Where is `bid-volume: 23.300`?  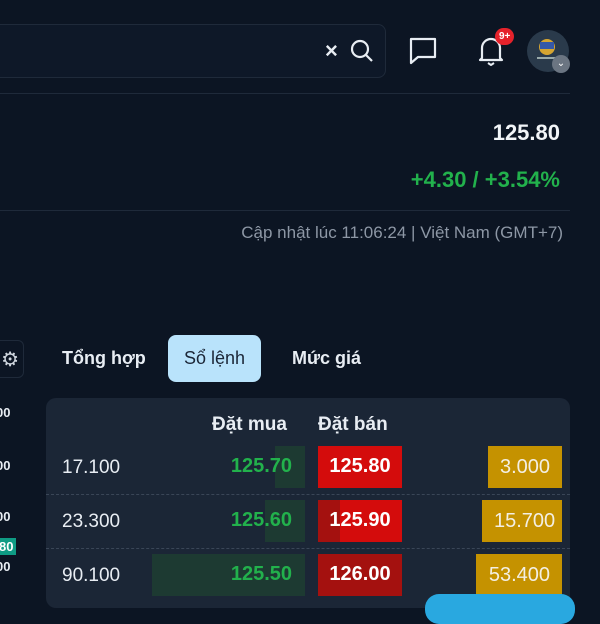 bid-volume: 23.300 is located at coordinates (91, 521).